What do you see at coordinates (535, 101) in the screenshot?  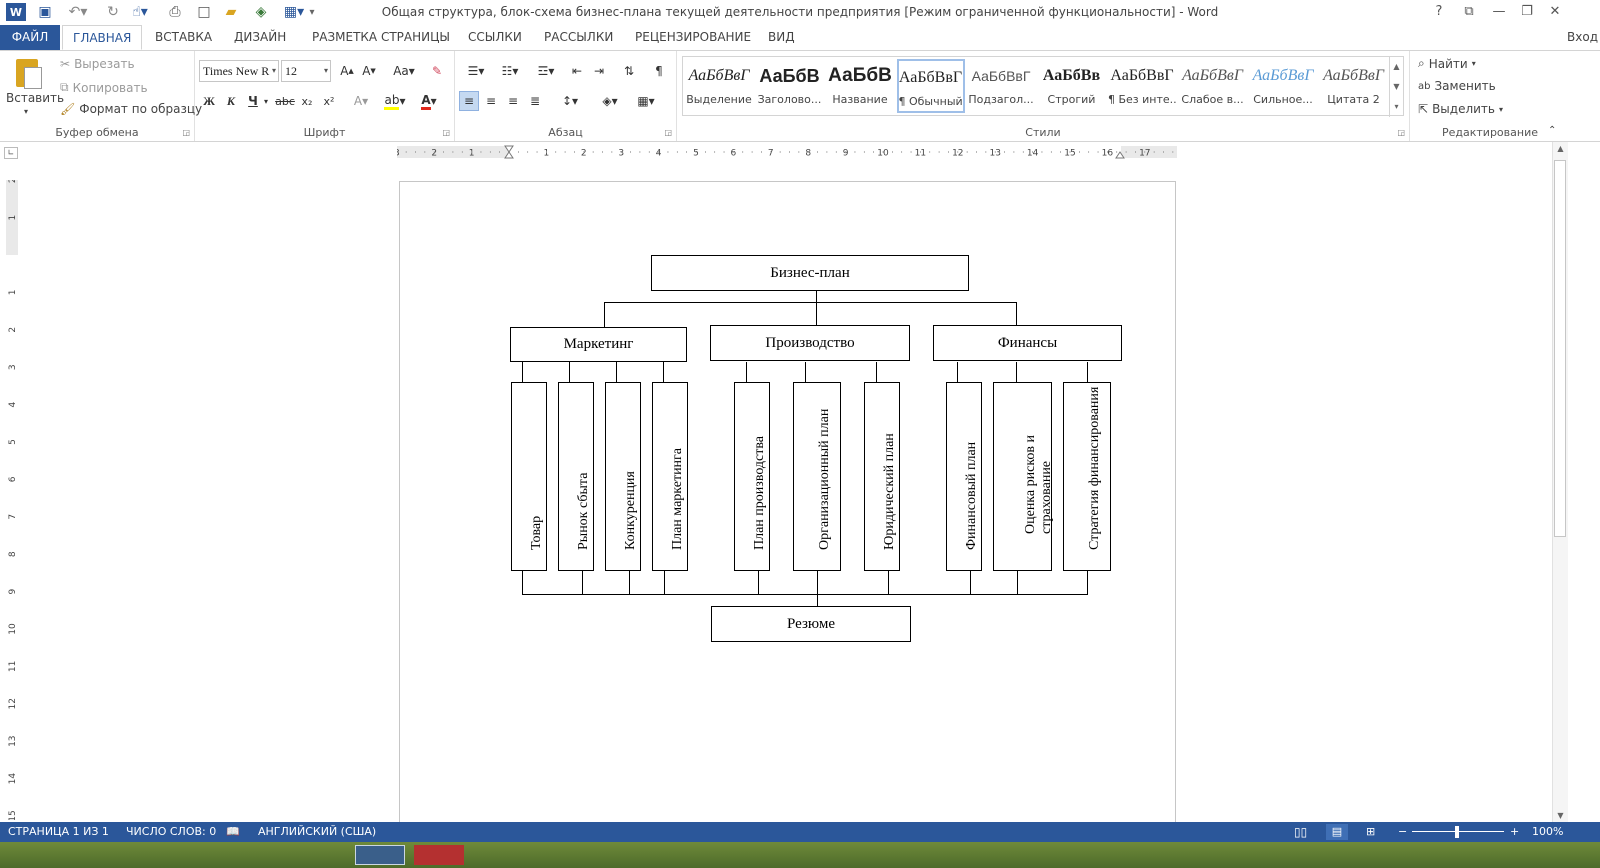 I see `justify-icon: ≣` at bounding box center [535, 101].